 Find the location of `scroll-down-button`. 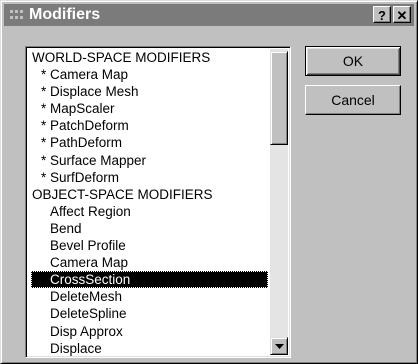

scroll-down-button is located at coordinates (279, 346).